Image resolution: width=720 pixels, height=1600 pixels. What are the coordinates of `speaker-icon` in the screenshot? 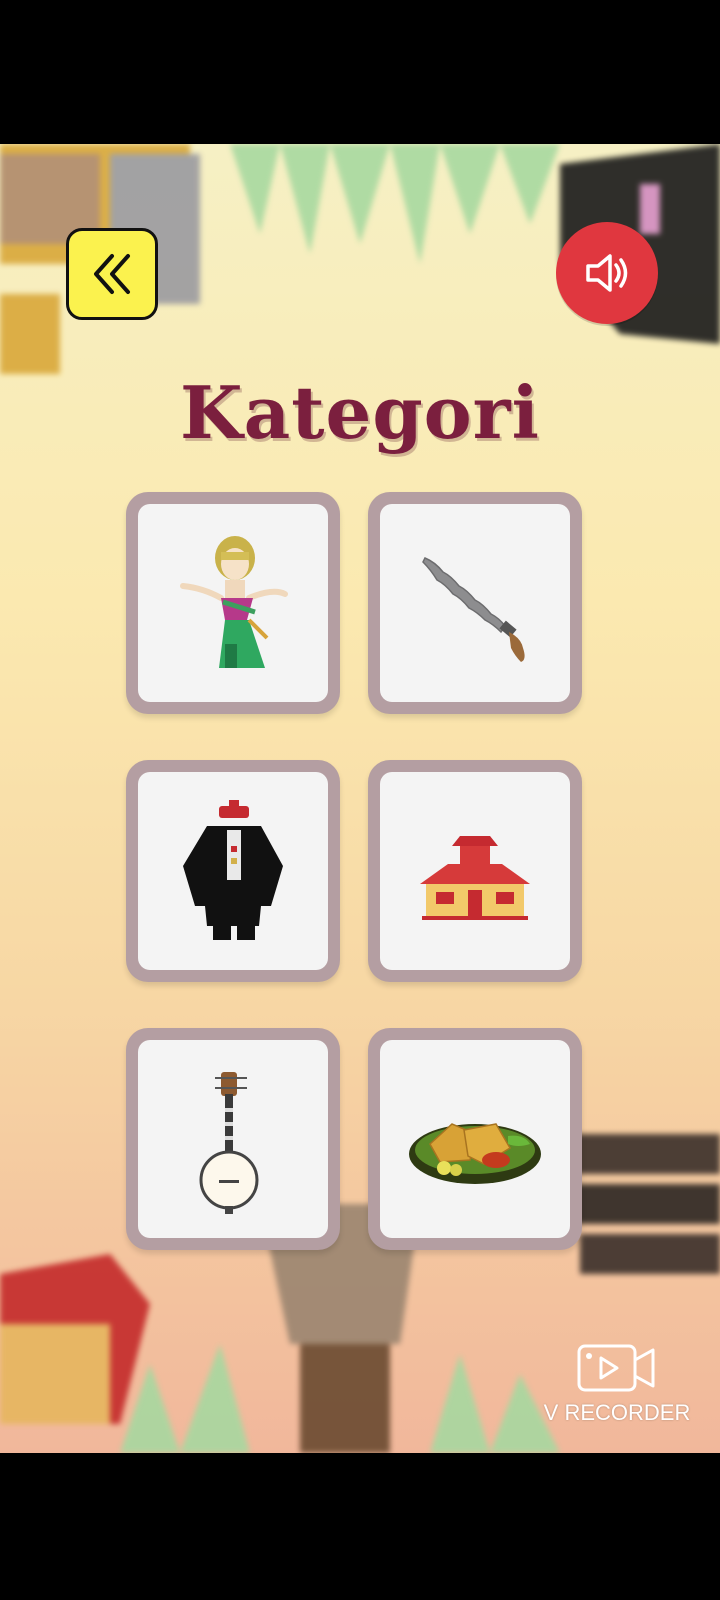 It's located at (607, 273).